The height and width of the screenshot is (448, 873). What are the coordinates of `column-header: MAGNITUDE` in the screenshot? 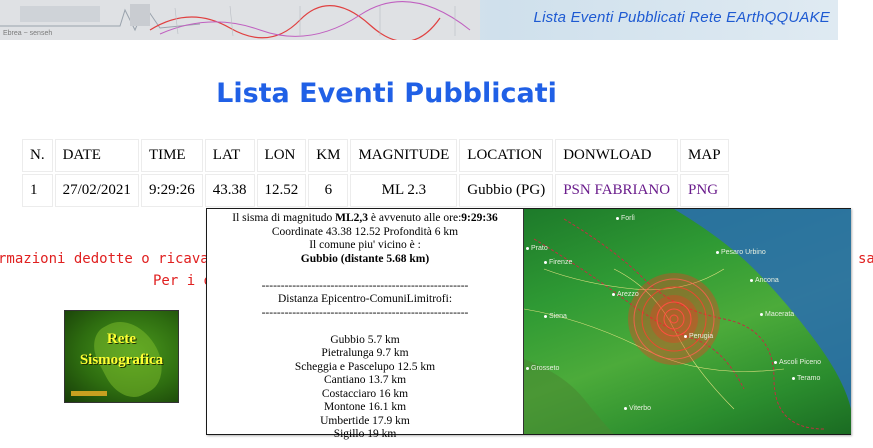 It's located at (404, 155).